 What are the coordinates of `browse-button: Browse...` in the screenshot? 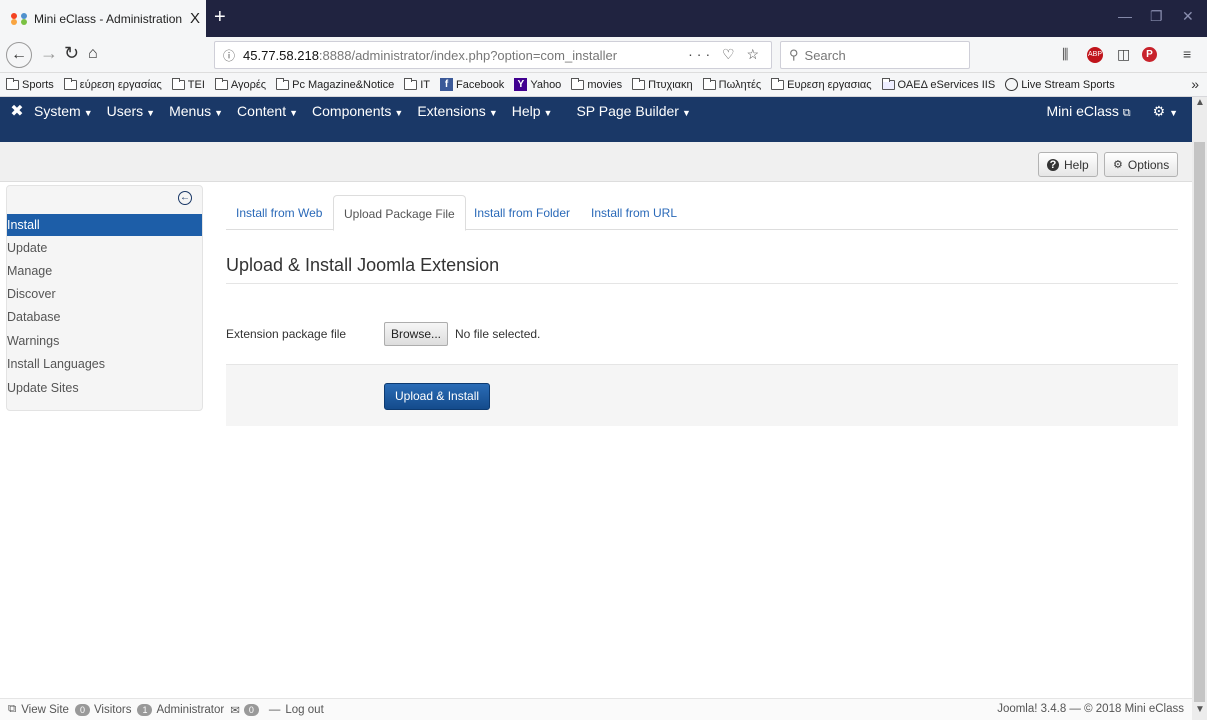 It's located at (416, 334).